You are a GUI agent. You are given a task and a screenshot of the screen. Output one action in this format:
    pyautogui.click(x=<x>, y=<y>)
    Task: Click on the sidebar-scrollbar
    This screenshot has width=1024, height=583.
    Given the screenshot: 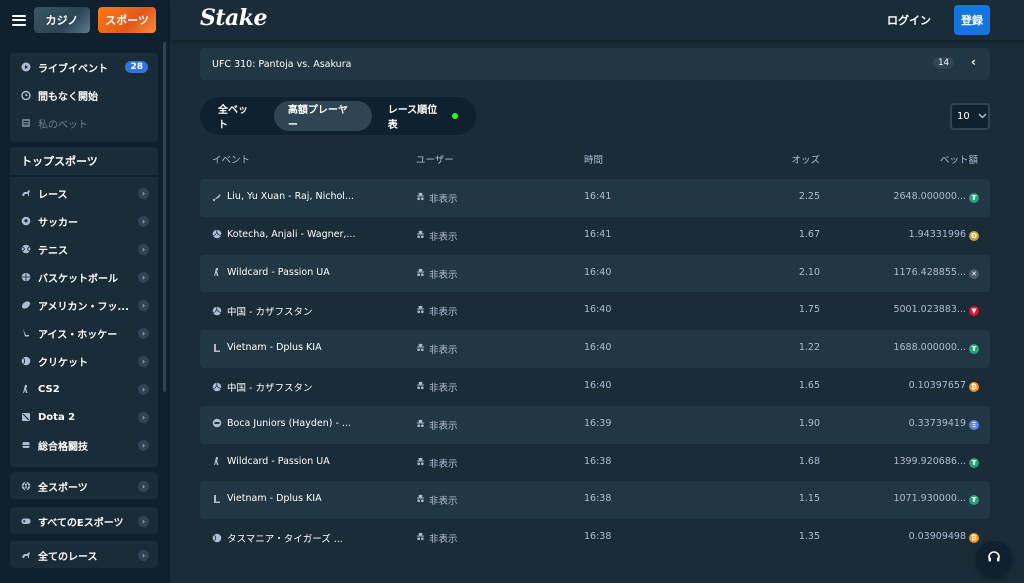 What is the action you would take?
    pyautogui.click(x=164, y=217)
    